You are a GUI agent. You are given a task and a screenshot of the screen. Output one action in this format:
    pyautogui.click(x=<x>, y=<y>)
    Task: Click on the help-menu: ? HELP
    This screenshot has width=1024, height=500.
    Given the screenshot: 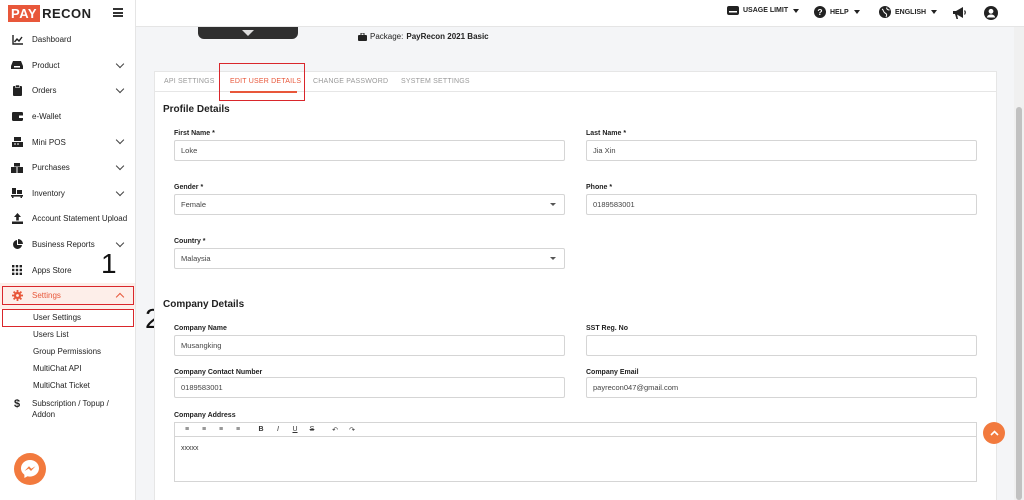 What is the action you would take?
    pyautogui.click(x=837, y=12)
    